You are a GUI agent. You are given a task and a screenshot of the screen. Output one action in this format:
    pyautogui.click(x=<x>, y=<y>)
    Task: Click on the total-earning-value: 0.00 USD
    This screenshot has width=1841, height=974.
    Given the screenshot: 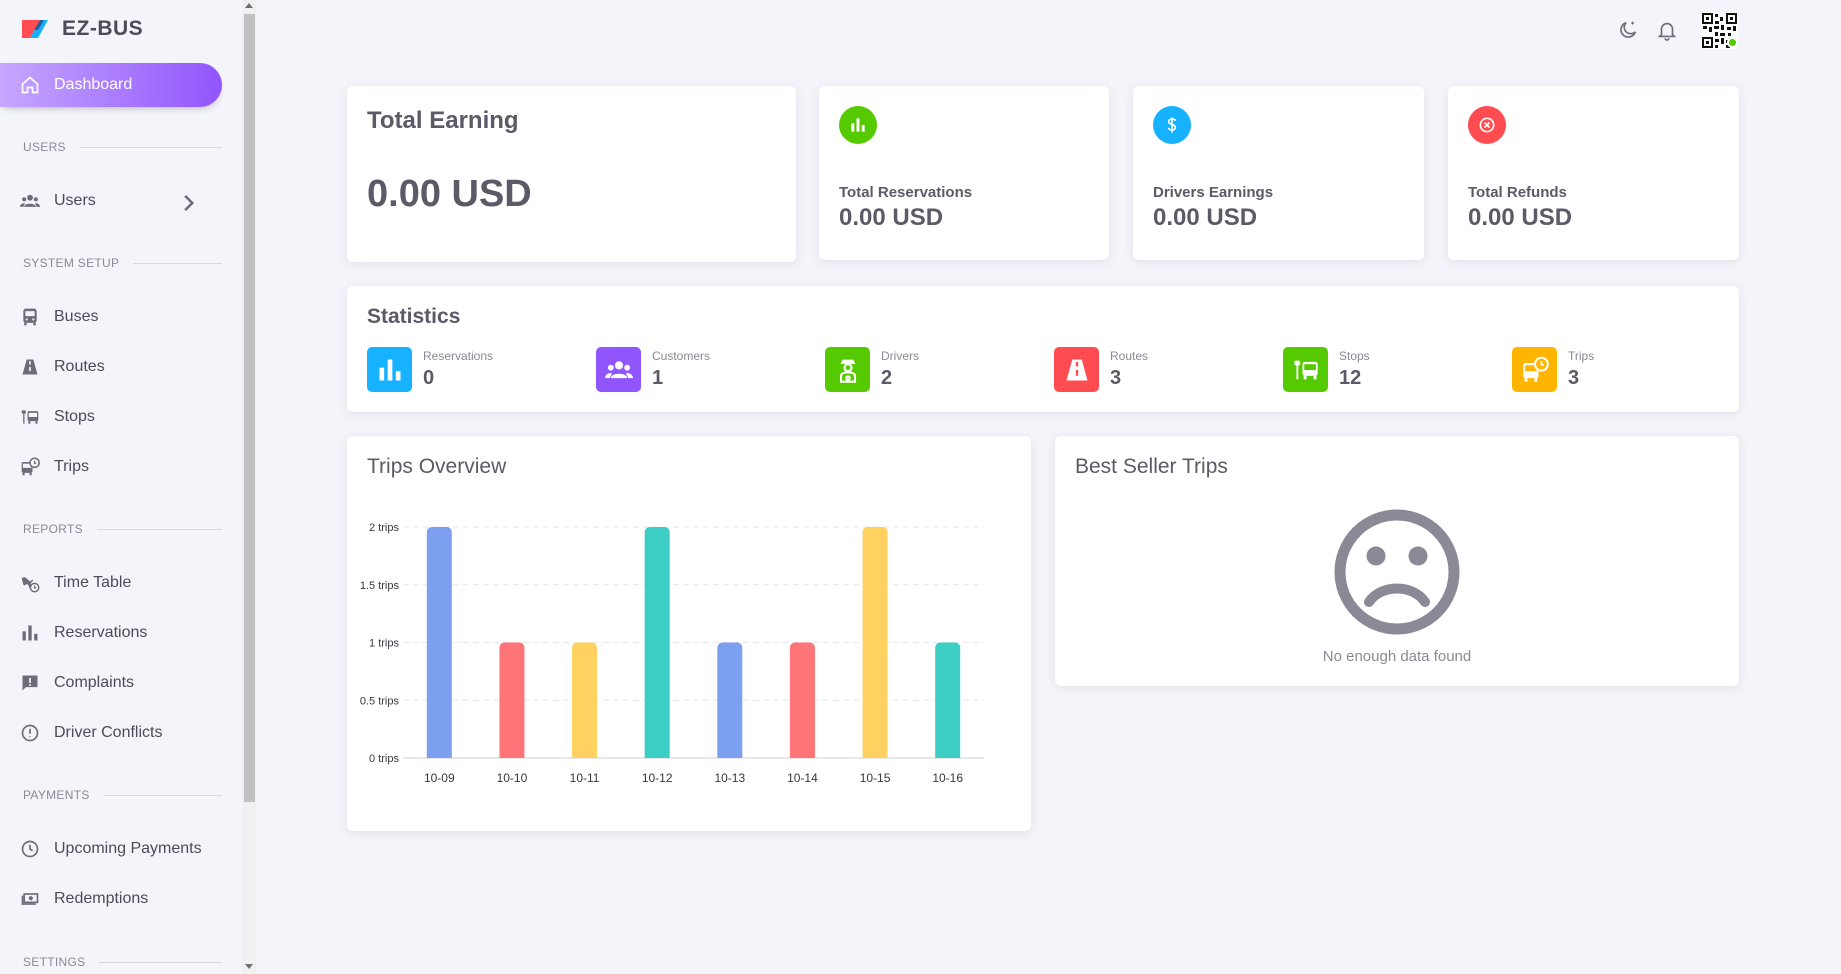 What is the action you would take?
    pyautogui.click(x=449, y=194)
    